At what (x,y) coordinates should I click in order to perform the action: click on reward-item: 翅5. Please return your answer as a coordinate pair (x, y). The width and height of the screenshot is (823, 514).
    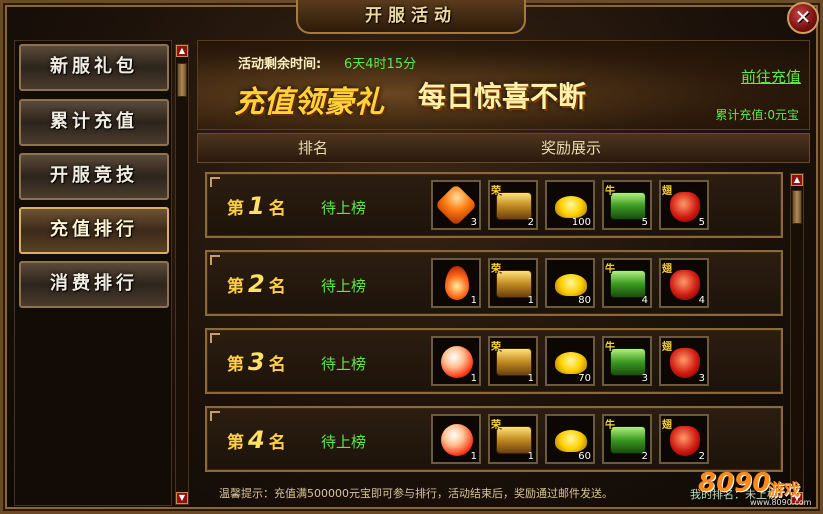
    Looking at the image, I should click on (684, 205).